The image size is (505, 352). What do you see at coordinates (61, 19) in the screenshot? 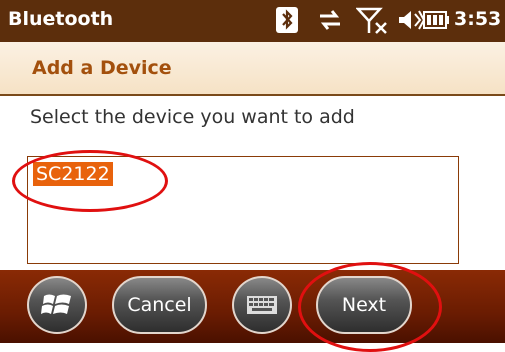
I see `app-title: Bluetooth` at bounding box center [61, 19].